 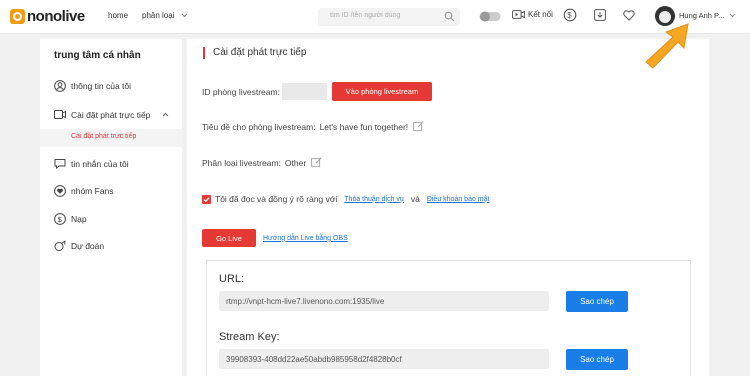 I want to click on heart-icon, so click(x=60, y=191).